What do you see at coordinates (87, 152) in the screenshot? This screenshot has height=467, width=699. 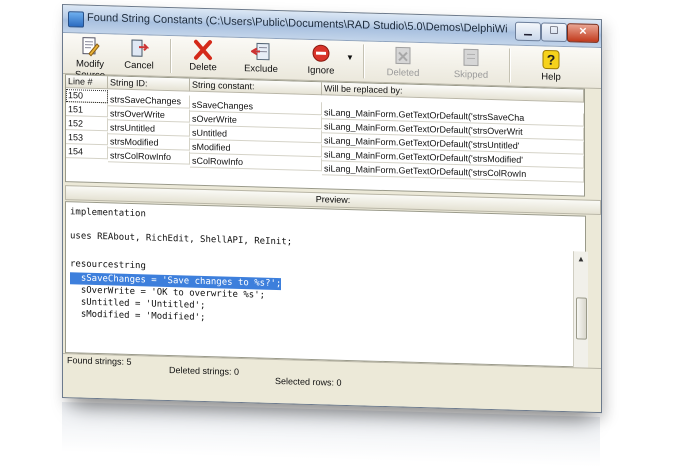 I see `cell-line: 154` at bounding box center [87, 152].